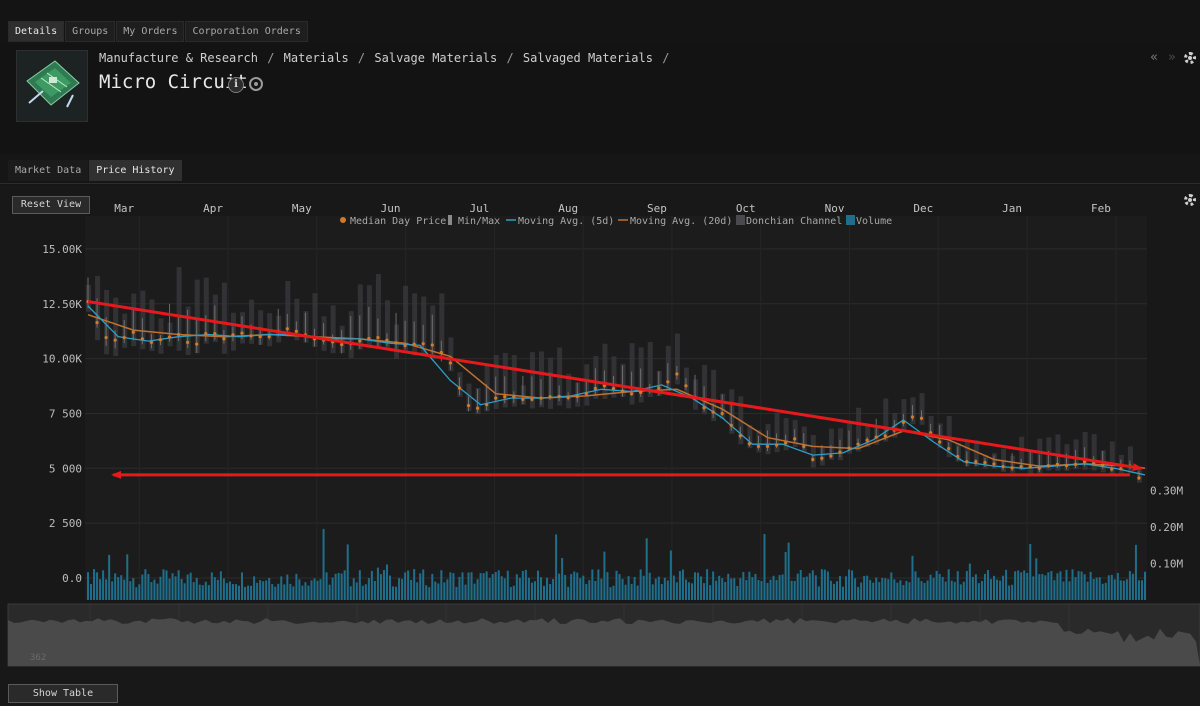  I want to click on tab-price-history: Price History, so click(135, 170).